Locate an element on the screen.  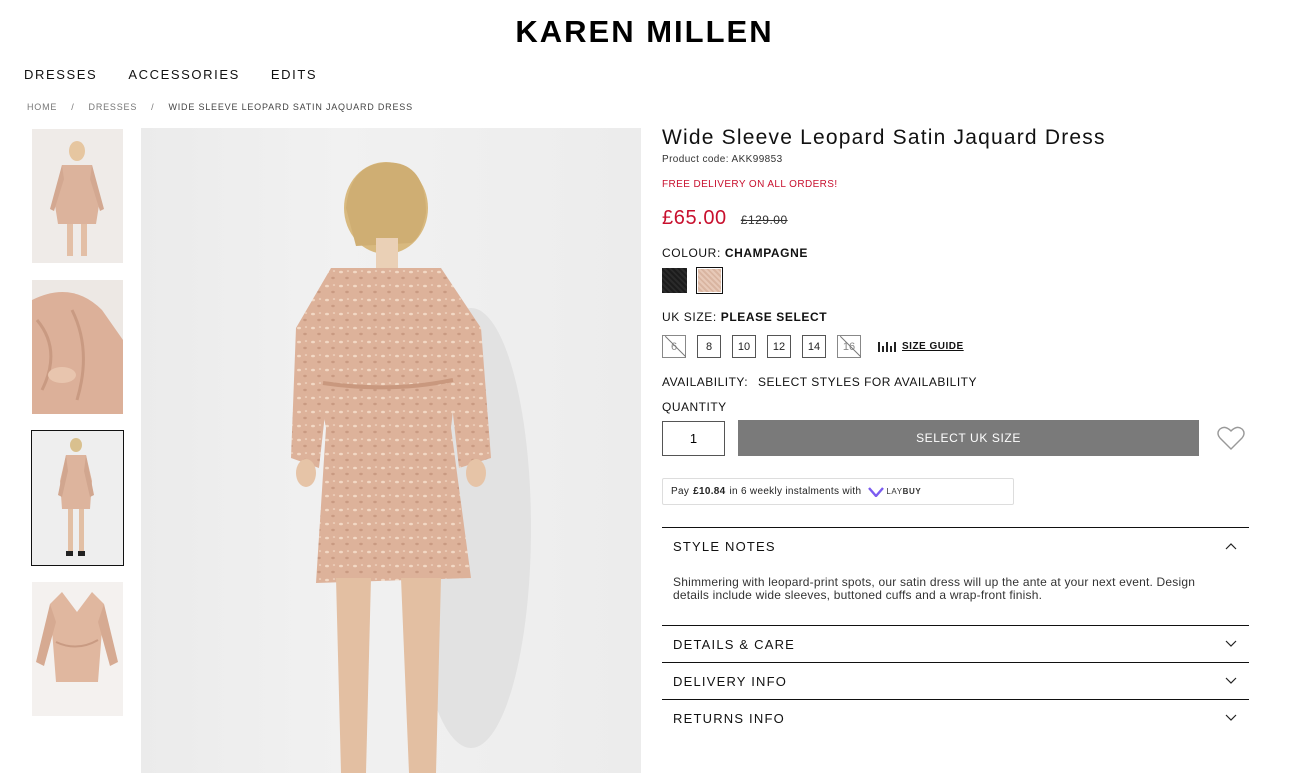
swatch-champagne is located at coordinates (709, 280).